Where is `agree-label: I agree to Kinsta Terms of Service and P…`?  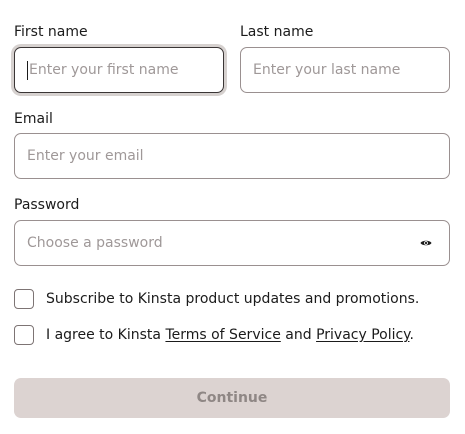 agree-label: I agree to Kinsta Terms of Service and P… is located at coordinates (230, 335).